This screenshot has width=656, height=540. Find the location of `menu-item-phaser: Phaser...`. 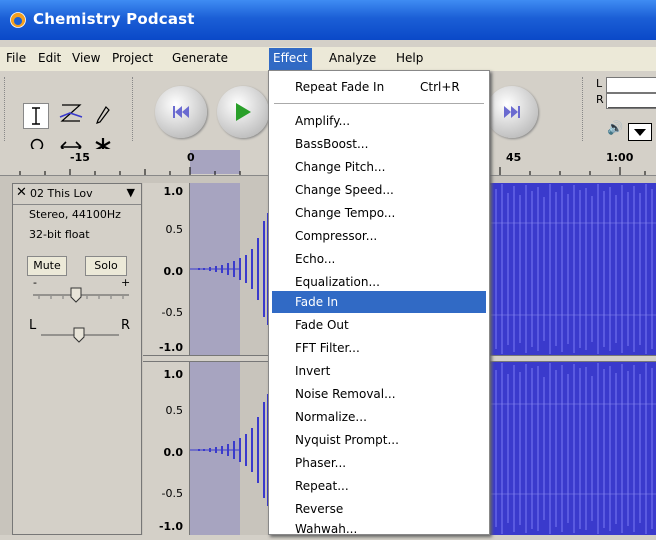

menu-item-phaser: Phaser... is located at coordinates (379, 463).